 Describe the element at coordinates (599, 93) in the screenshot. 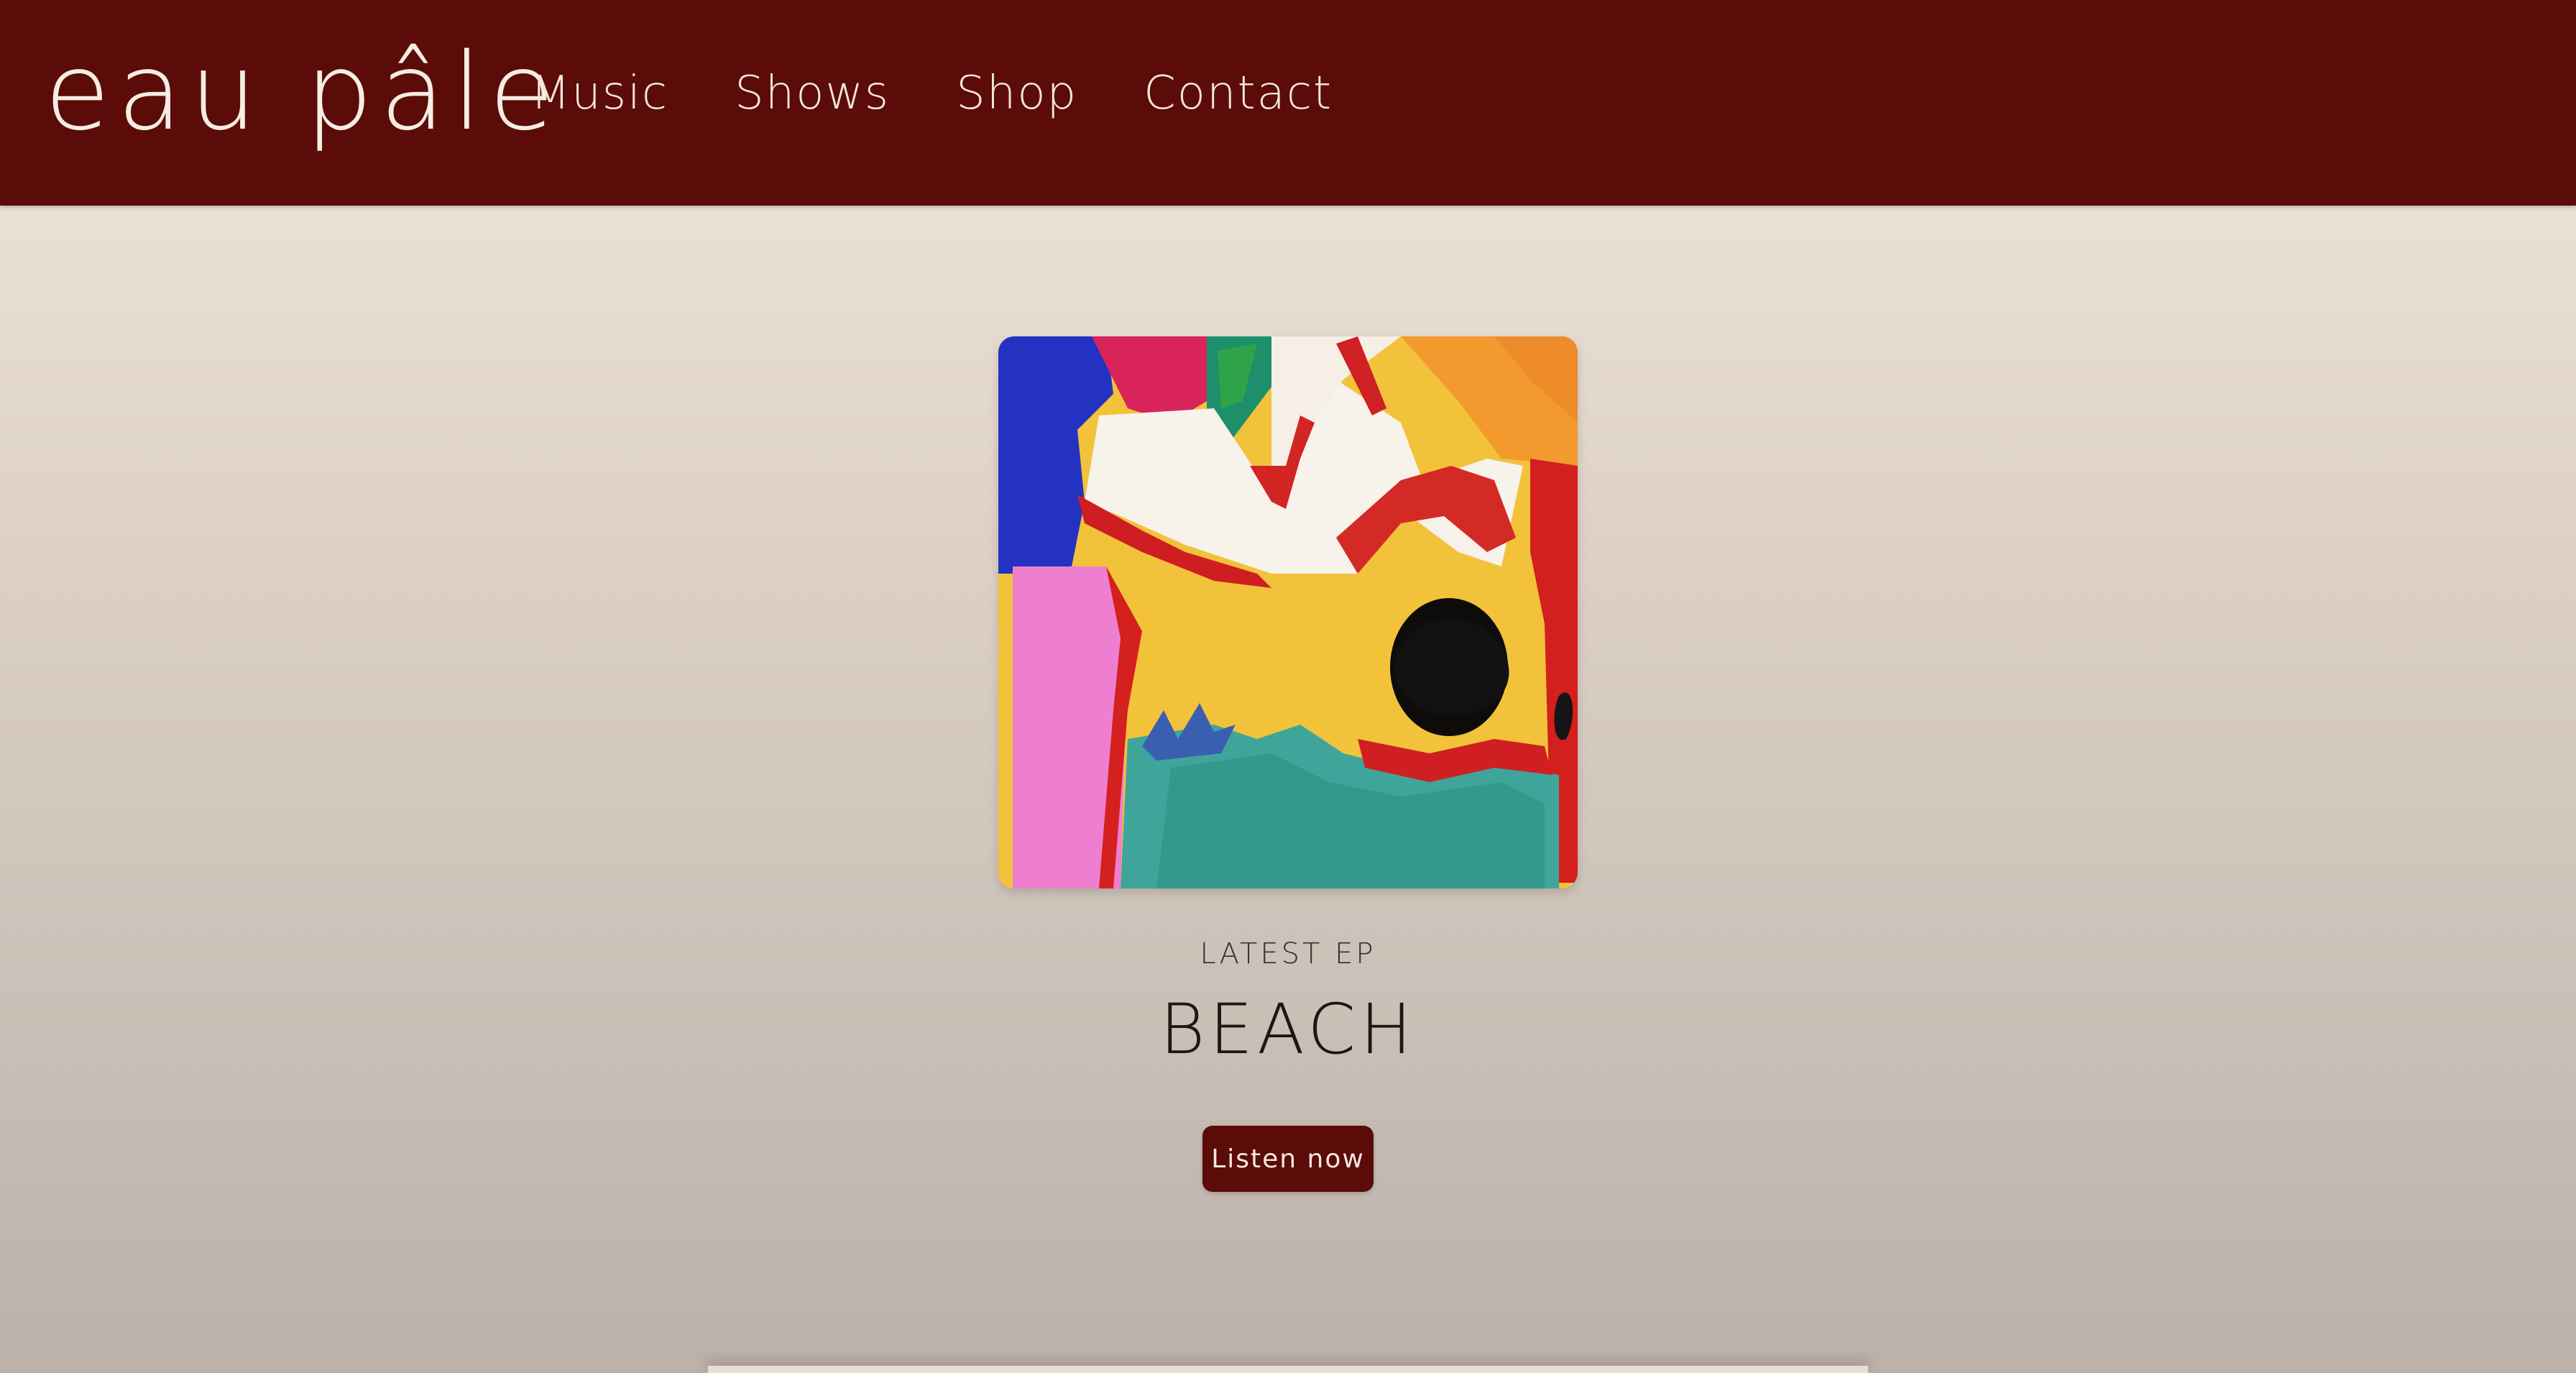

I see `nav-link-music: Music` at that location.